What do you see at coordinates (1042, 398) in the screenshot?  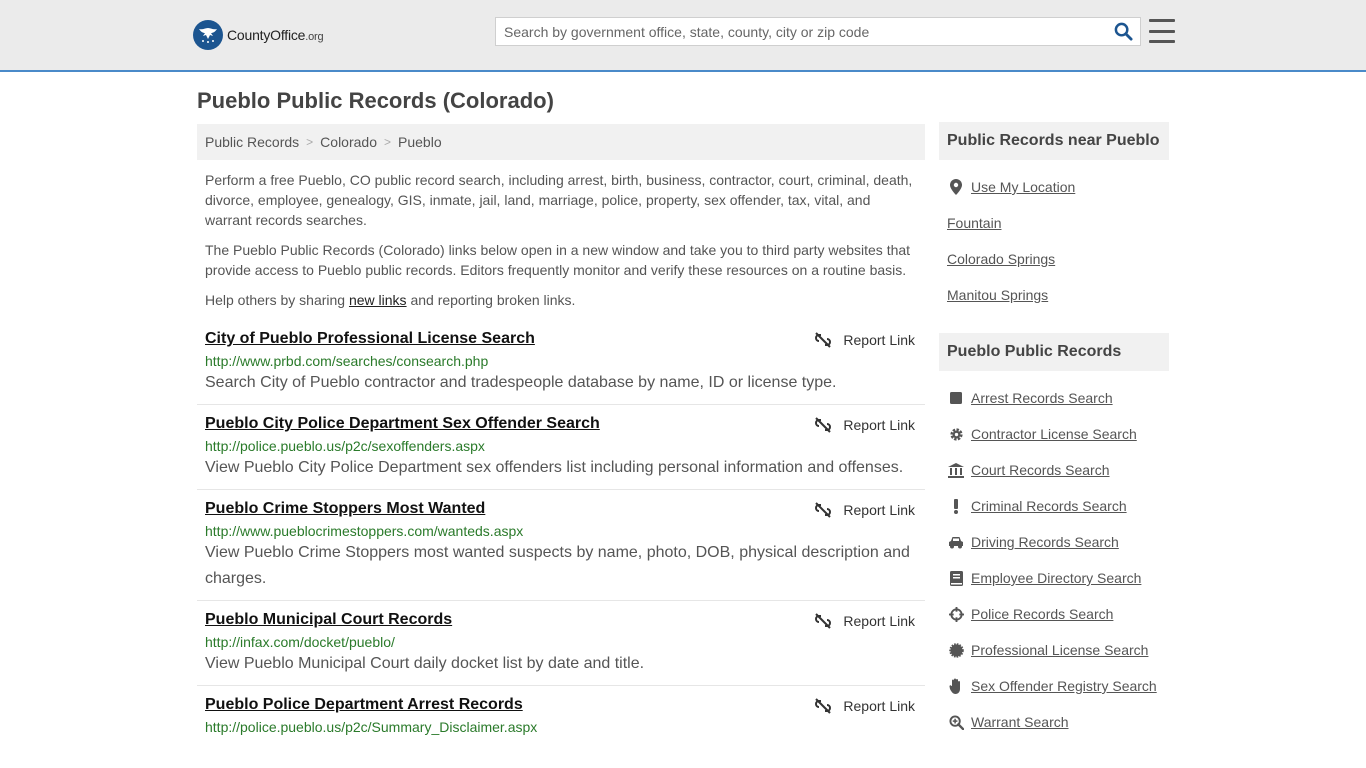 I see `arrest-records-link: Arrest Records Search` at bounding box center [1042, 398].